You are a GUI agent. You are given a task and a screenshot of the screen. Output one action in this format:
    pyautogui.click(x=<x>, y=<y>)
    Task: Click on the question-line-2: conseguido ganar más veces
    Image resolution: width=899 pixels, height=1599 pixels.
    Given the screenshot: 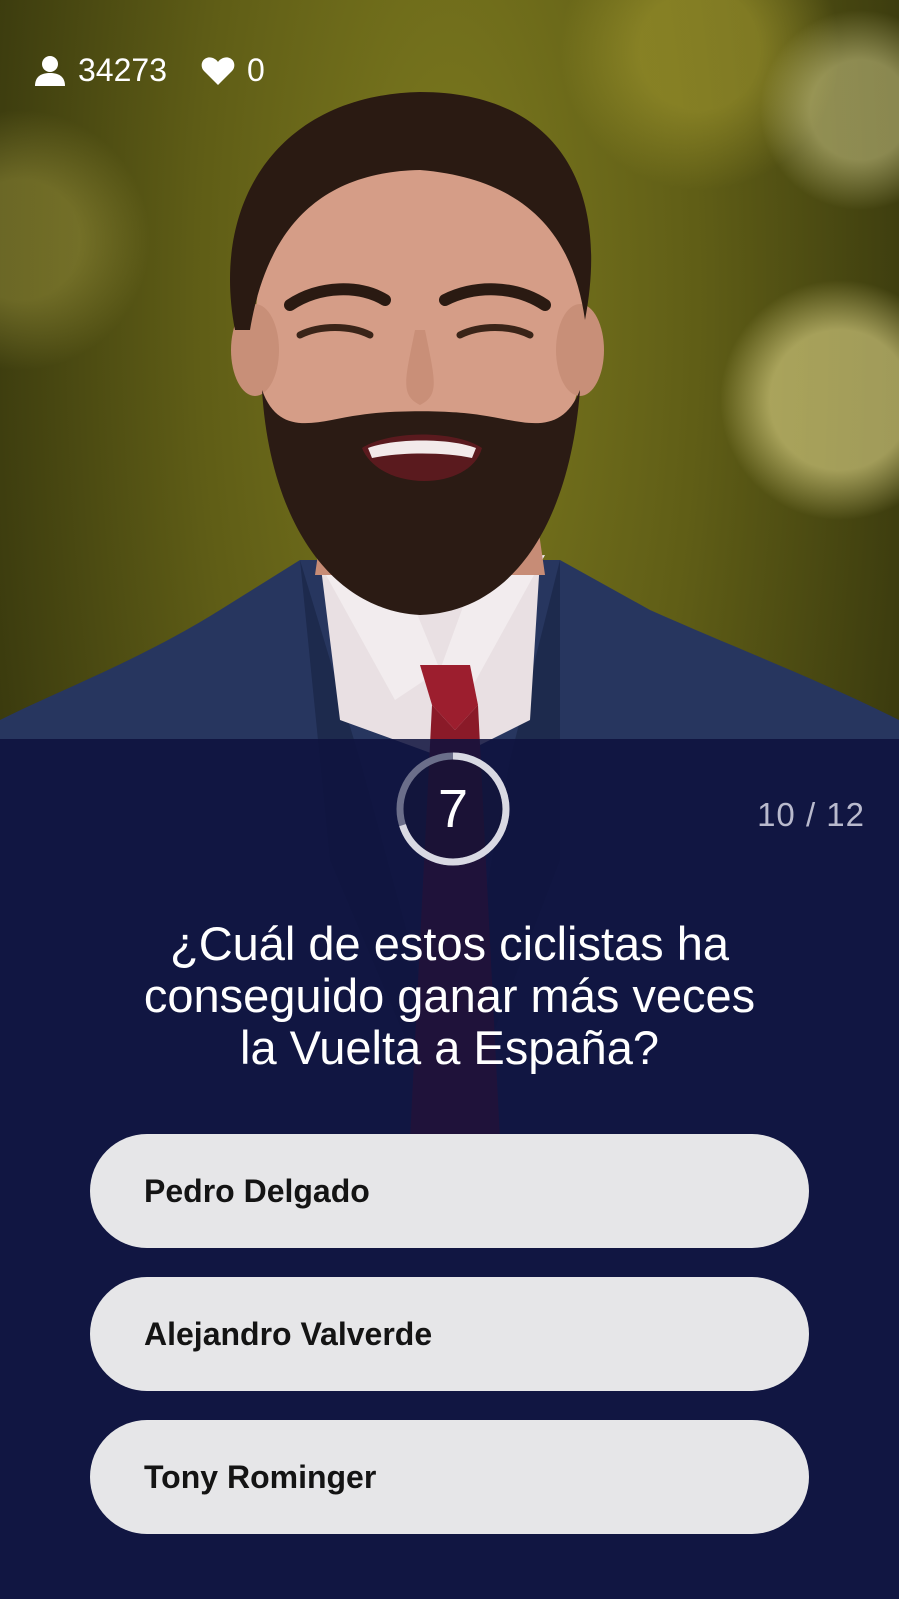 What is the action you would take?
    pyautogui.click(x=449, y=995)
    